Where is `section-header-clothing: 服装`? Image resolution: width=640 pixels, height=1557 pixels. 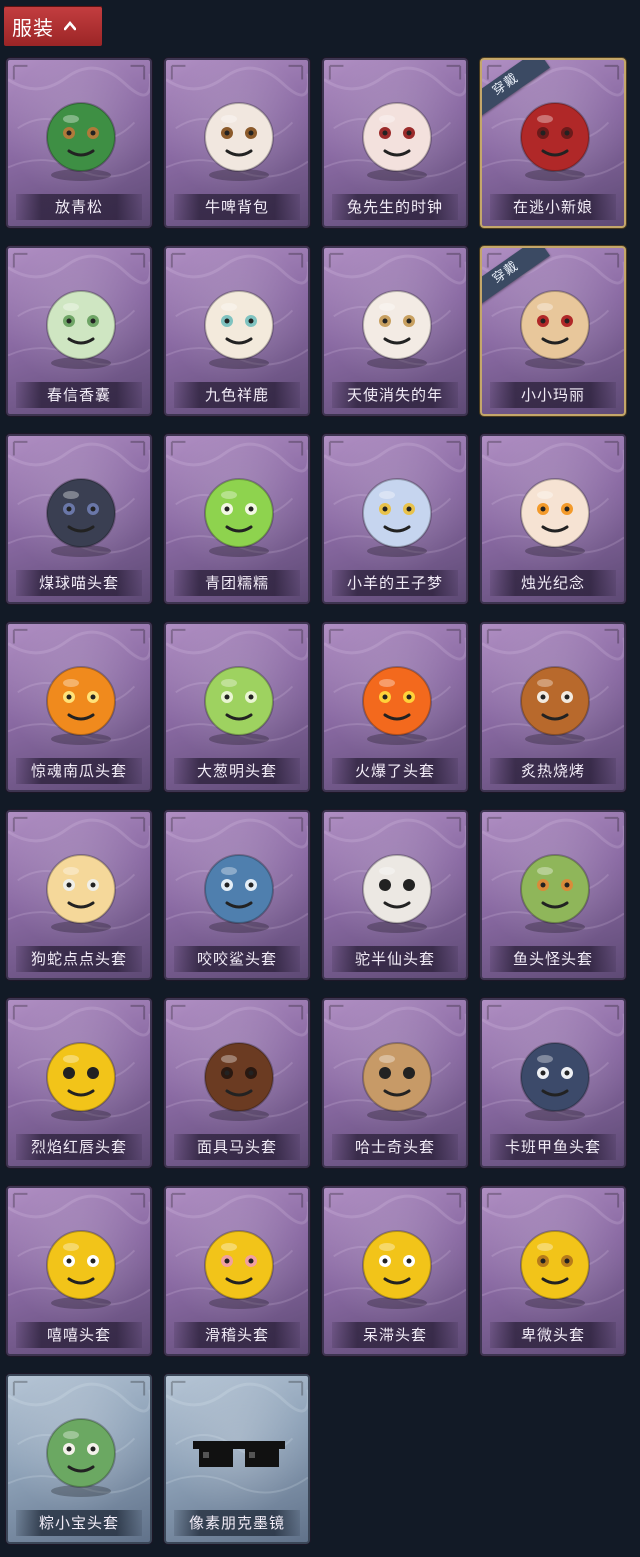 section-header-clothing: 服装 is located at coordinates (53, 26).